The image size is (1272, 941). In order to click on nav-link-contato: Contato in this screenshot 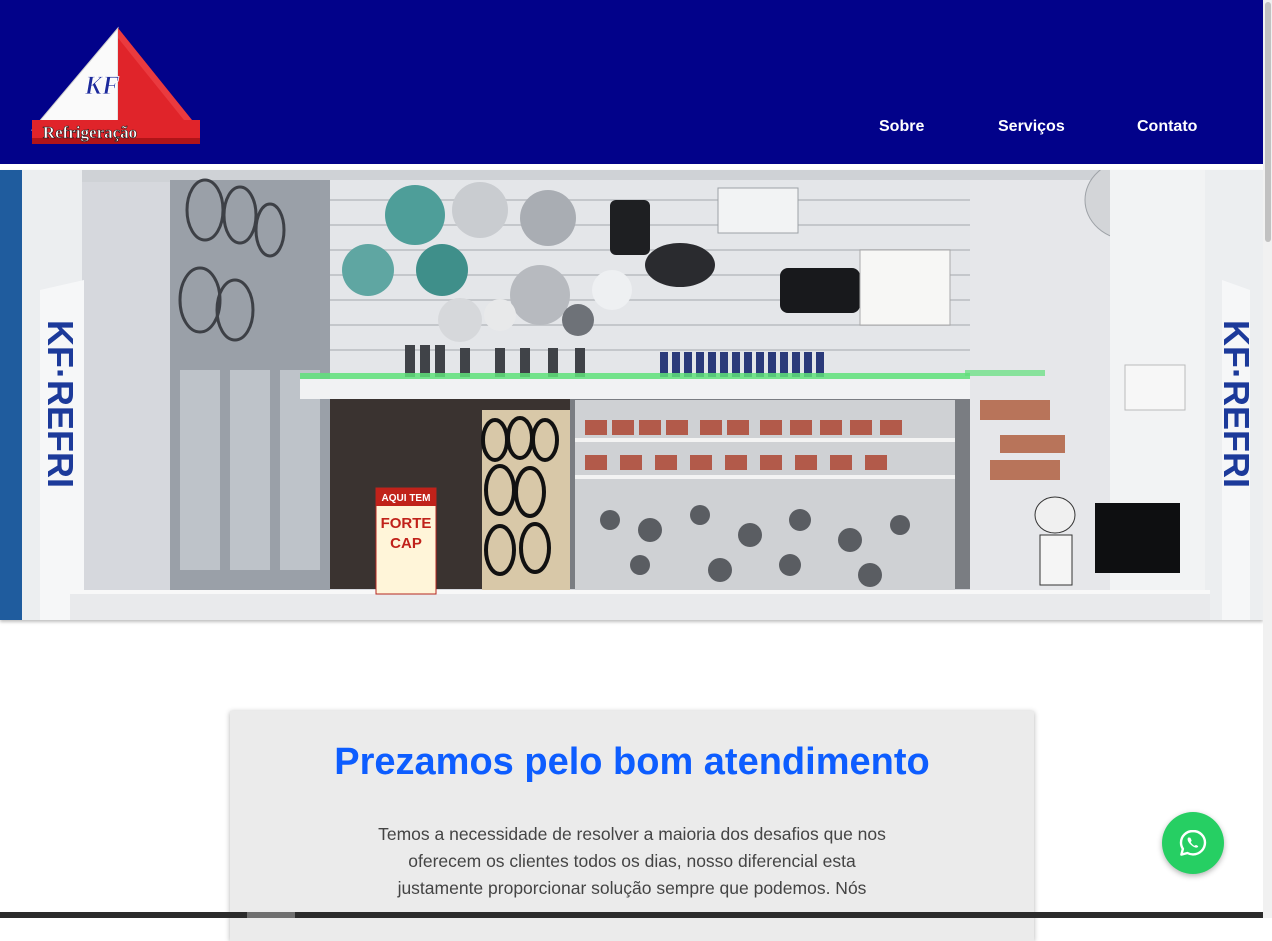, I will do `click(1167, 127)`.